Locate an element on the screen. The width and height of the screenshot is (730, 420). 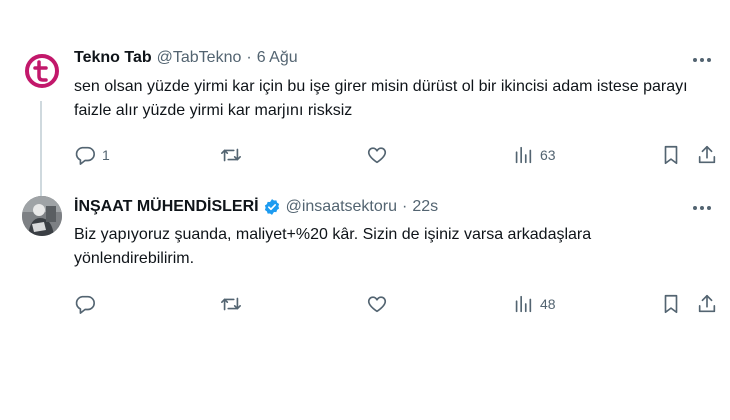
tekno-tab-logo-icon is located at coordinates (42, 71).